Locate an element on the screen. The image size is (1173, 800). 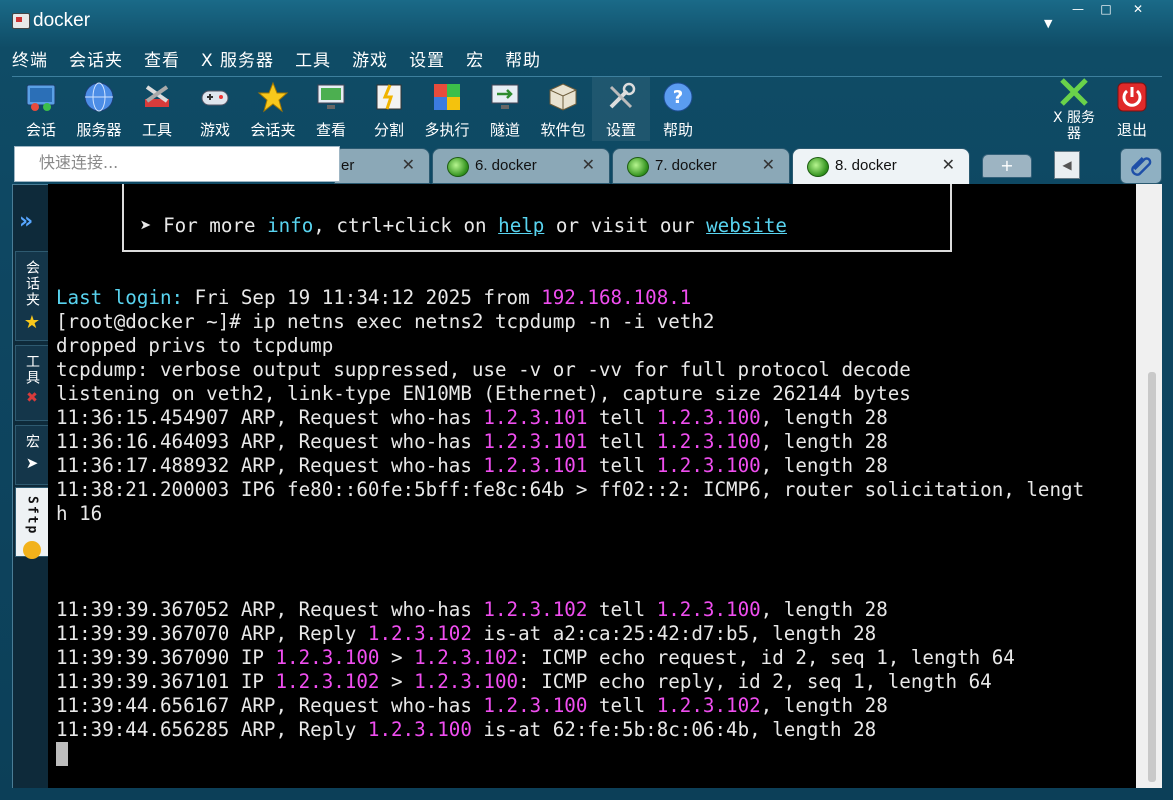
menu-help: 帮助 is located at coordinates (523, 58).